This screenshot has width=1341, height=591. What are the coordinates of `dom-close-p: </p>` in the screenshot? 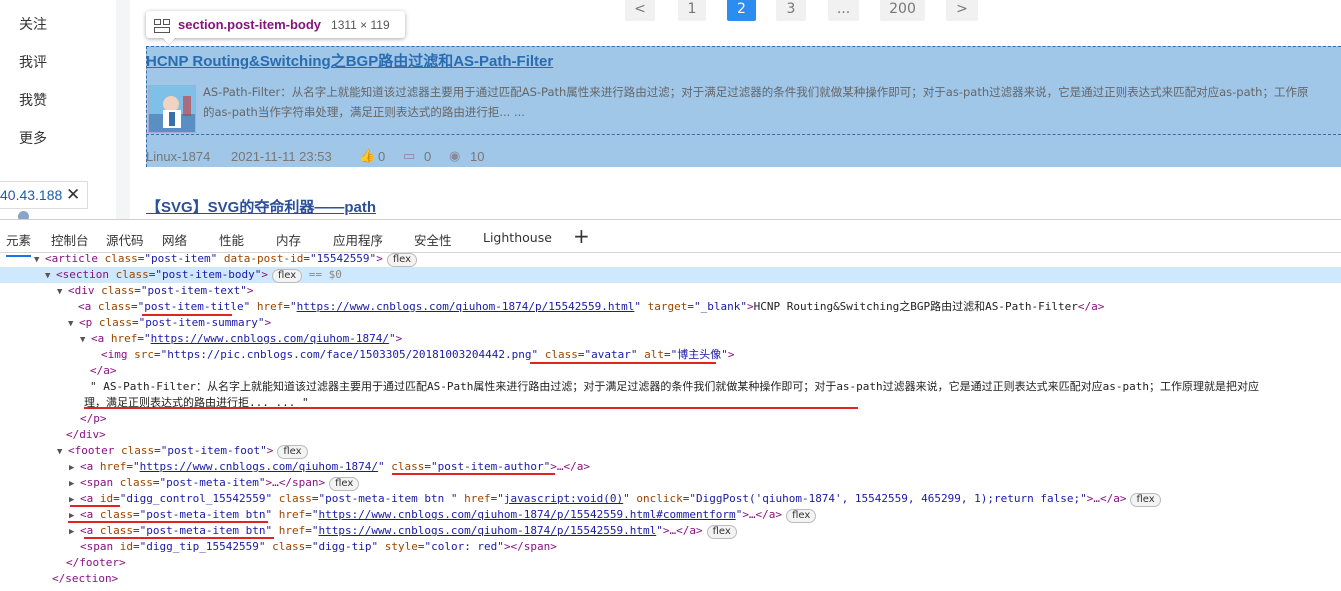 It's located at (93, 418).